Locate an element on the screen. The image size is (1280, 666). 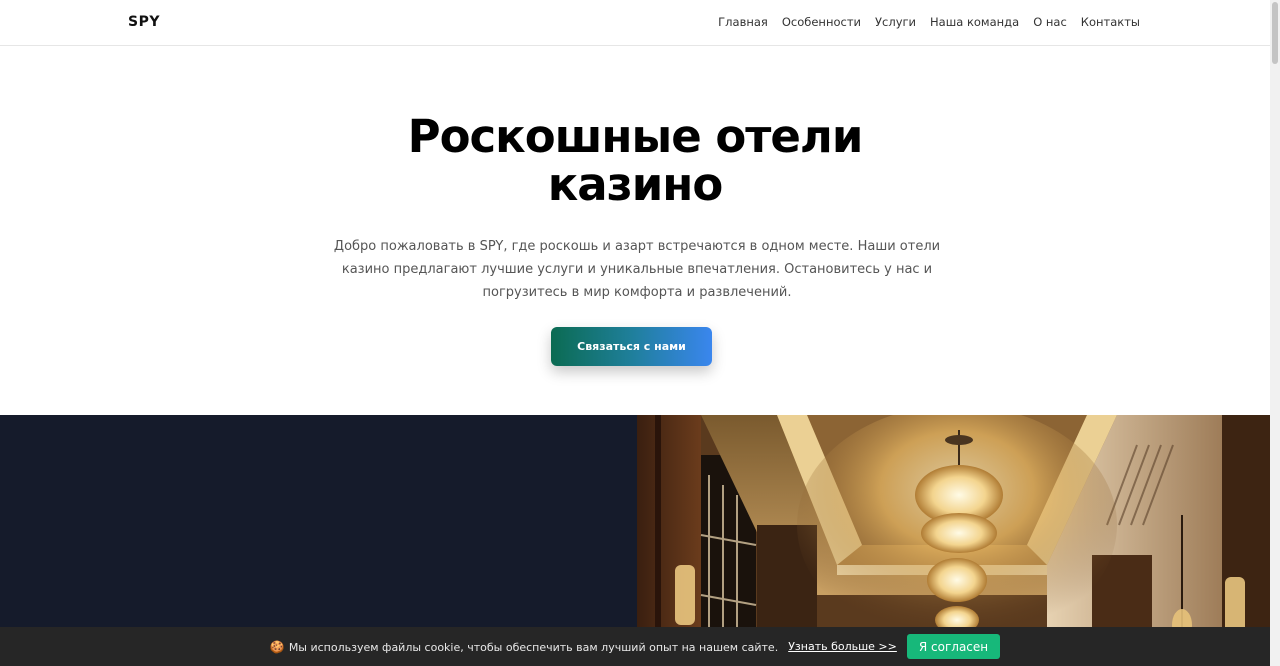
cookie-icon: 🍪 is located at coordinates (277, 646).